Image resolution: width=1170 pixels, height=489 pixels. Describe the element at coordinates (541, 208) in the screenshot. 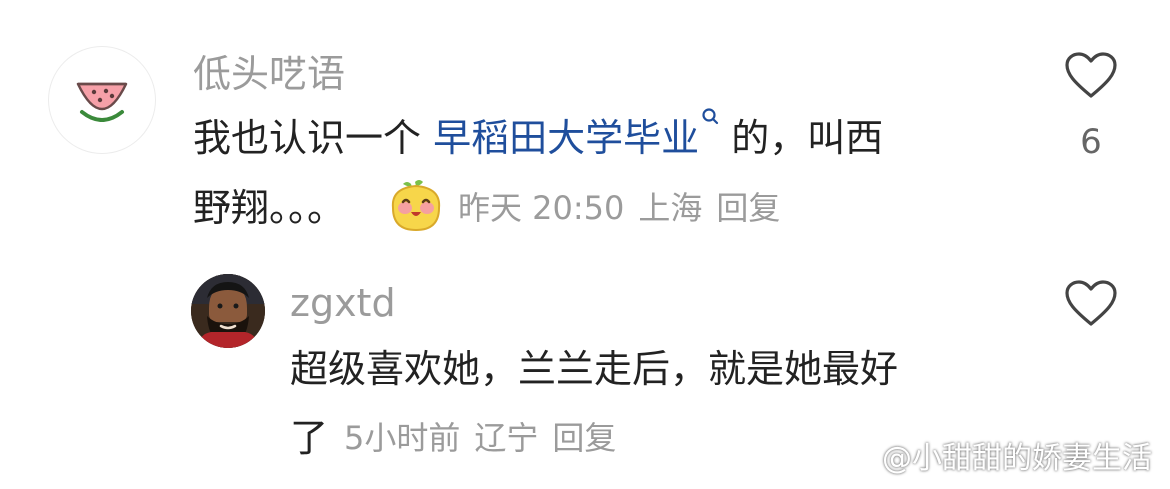

I see `comment-time: 昨天 20:50` at that location.